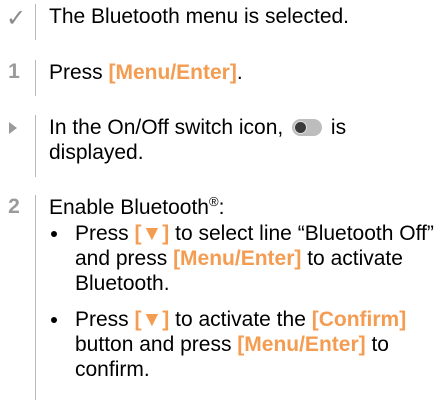  What do you see at coordinates (359, 319) in the screenshot?
I see `confirm-key-label: [Confirm]` at bounding box center [359, 319].